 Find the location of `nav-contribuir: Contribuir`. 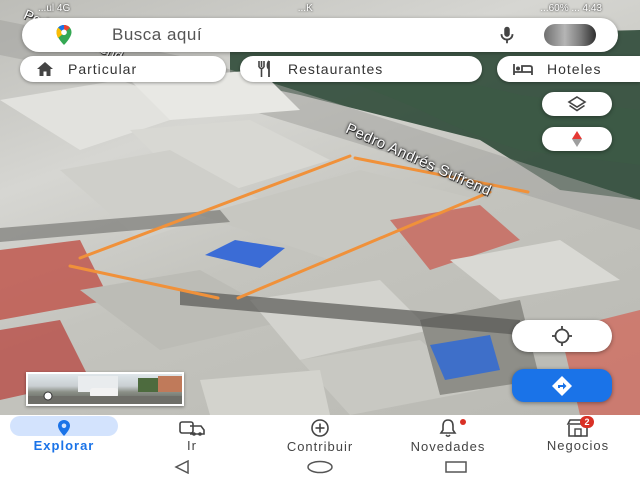

nav-contribuir: Contribuir is located at coordinates (320, 434).